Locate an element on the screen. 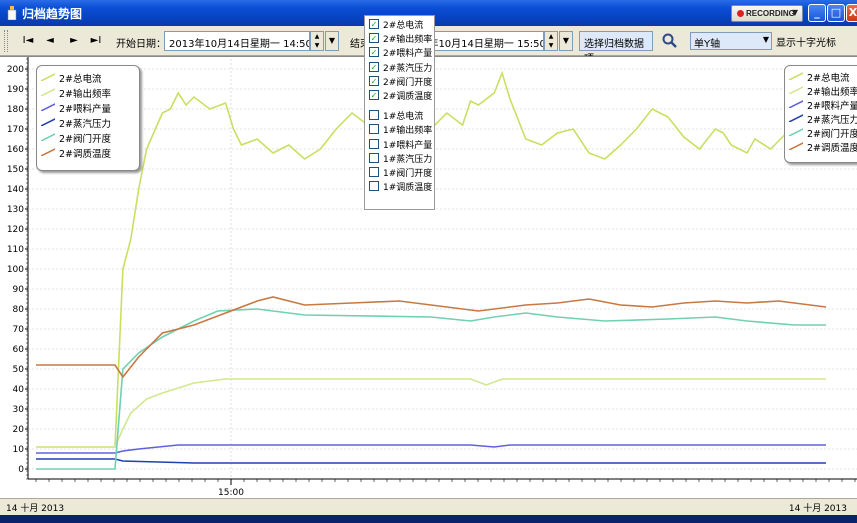 The width and height of the screenshot is (857, 523). start-date-input: 2013年10月14日星期一 14:50:04 is located at coordinates (237, 41).